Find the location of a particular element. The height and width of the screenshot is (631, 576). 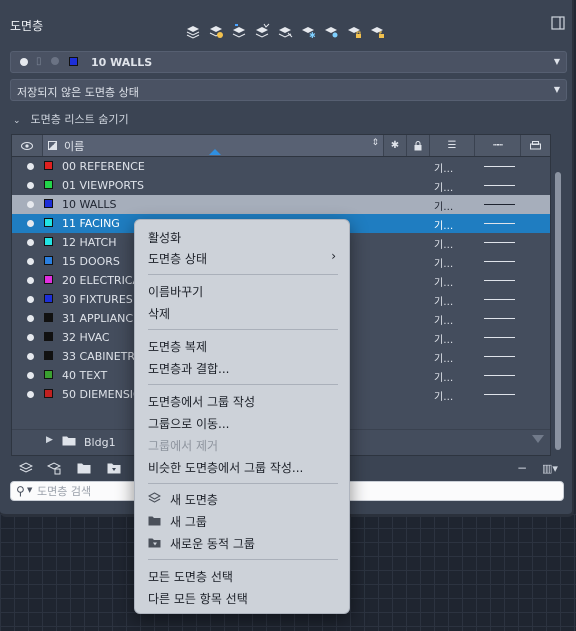

menu-item-new-dynamic-group: 새로운 동적 그룹 is located at coordinates (201, 543).